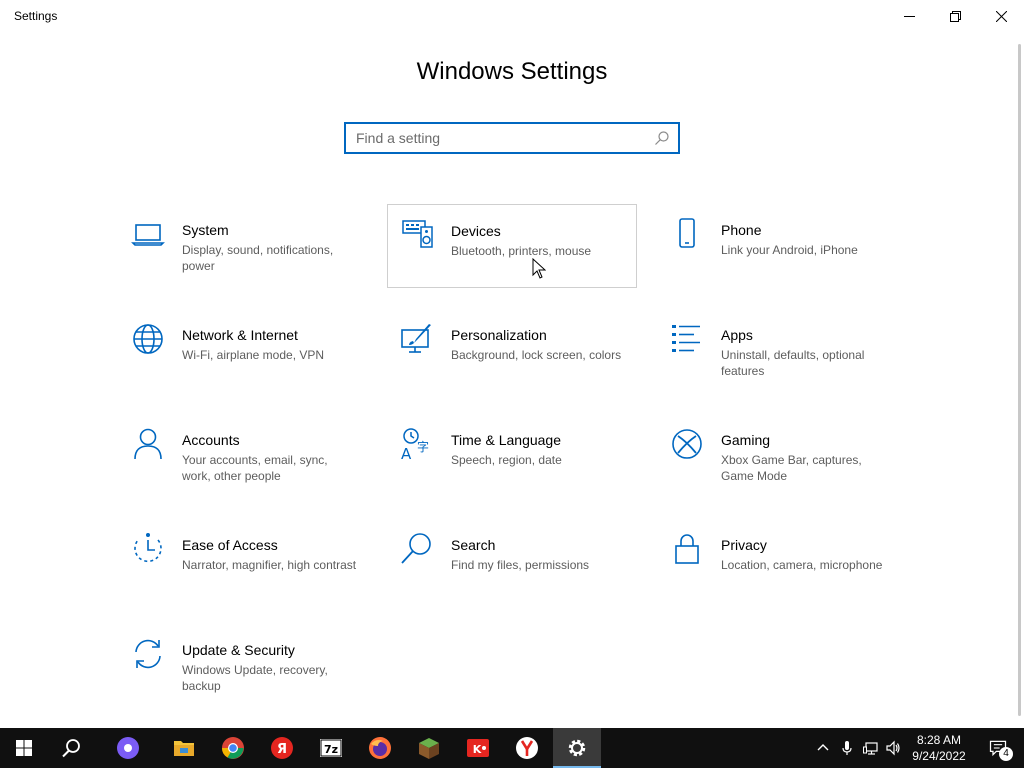  Describe the element at coordinates (737, 335) in the screenshot. I see `tile-label: Apps` at that location.